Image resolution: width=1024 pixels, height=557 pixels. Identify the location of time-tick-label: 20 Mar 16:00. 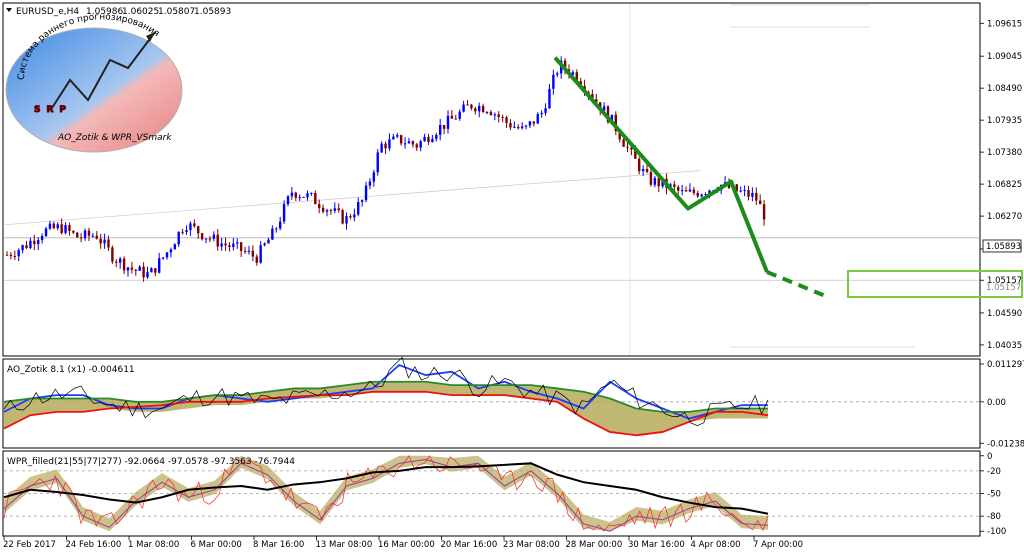
(469, 545).